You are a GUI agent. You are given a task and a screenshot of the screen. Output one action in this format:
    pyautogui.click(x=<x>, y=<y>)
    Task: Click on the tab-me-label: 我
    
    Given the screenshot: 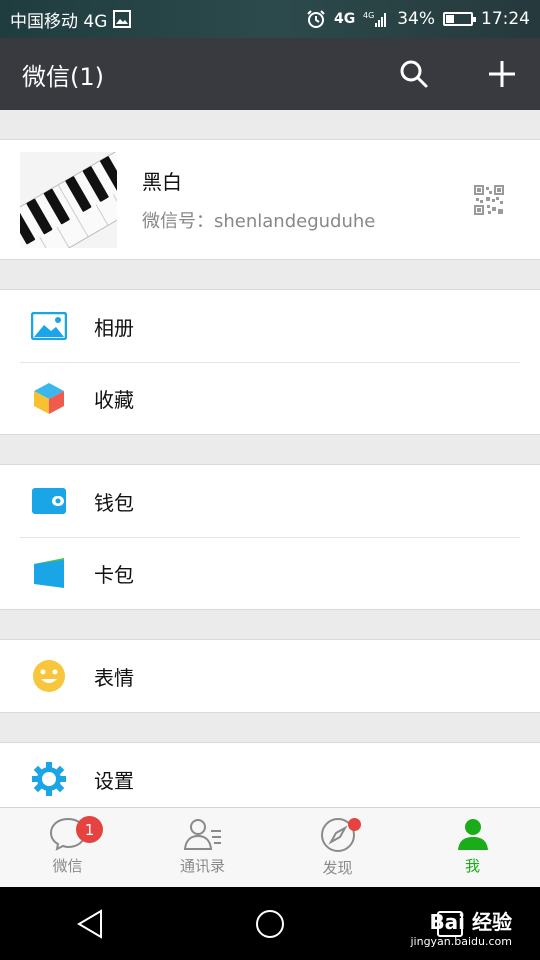 What is the action you would take?
    pyautogui.click(x=472, y=866)
    